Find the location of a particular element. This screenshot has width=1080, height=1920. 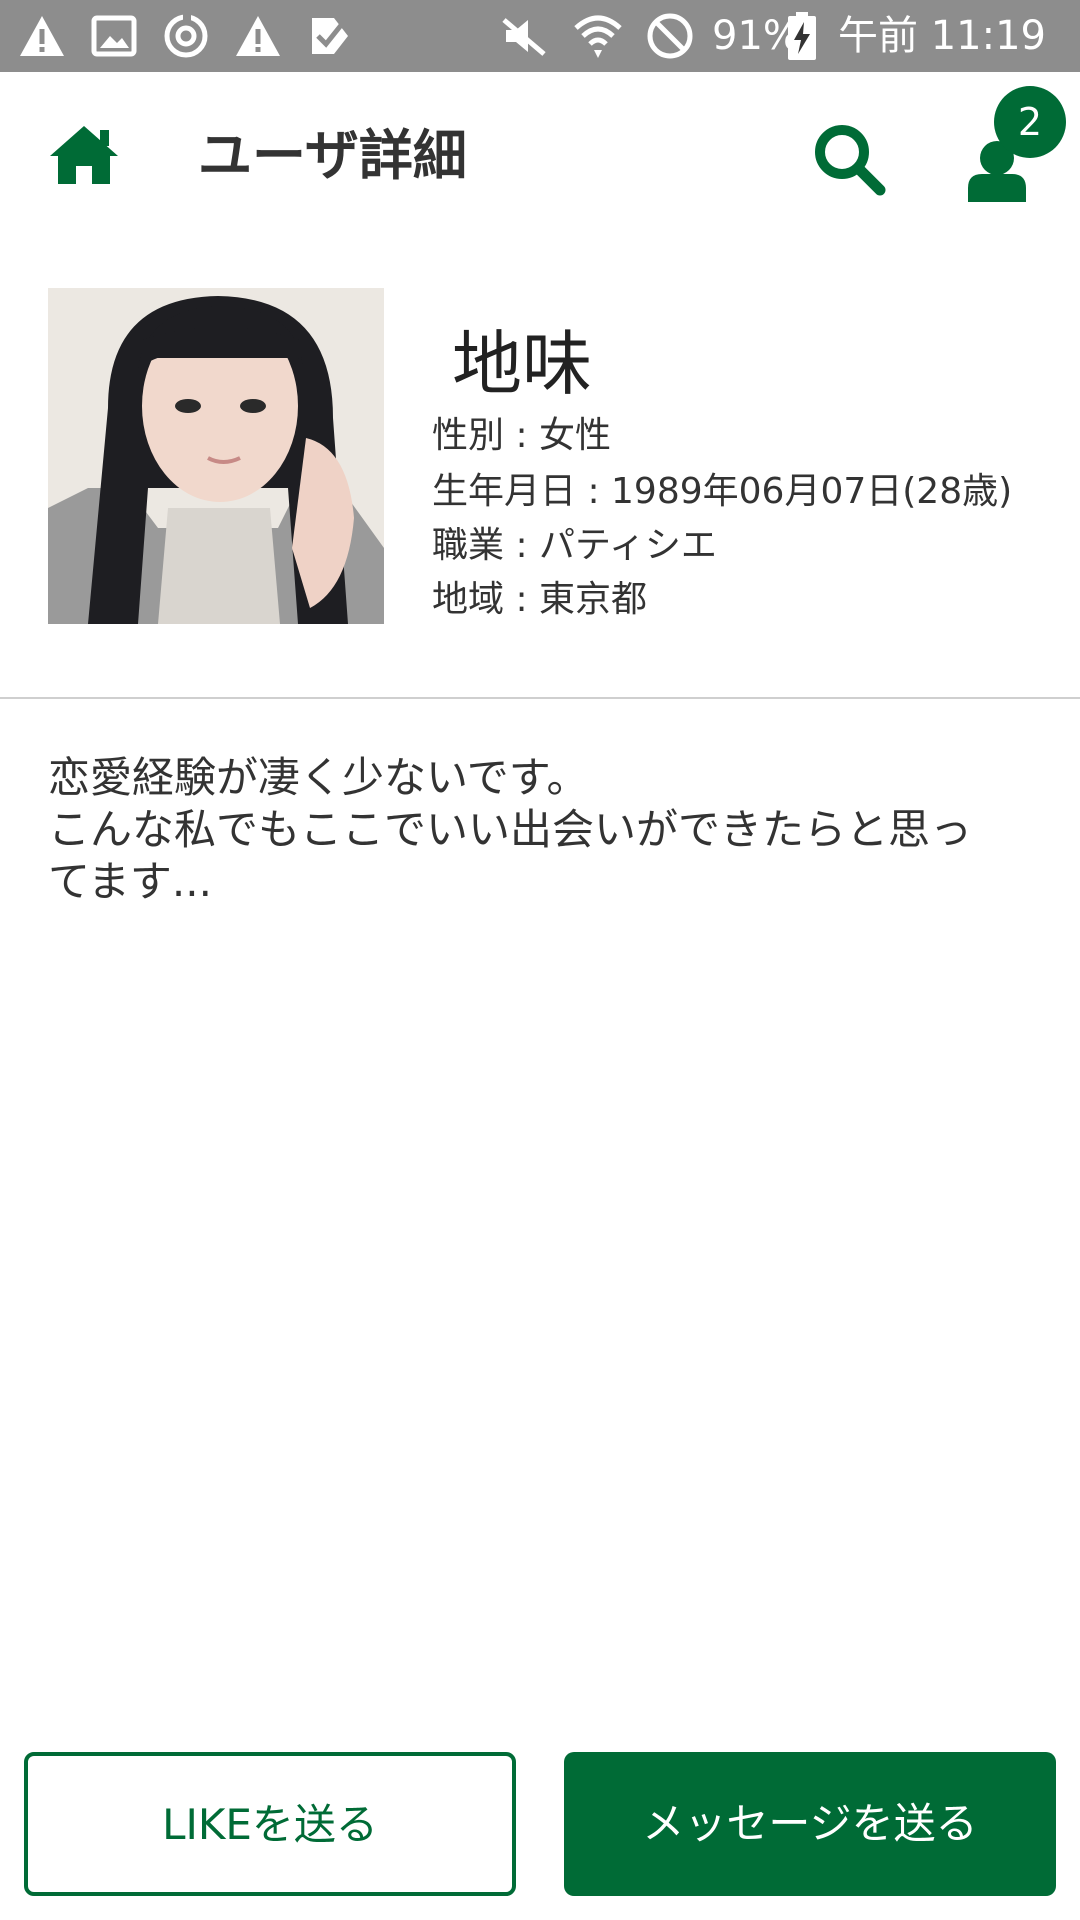

mute-icon is located at coordinates (524, 37).